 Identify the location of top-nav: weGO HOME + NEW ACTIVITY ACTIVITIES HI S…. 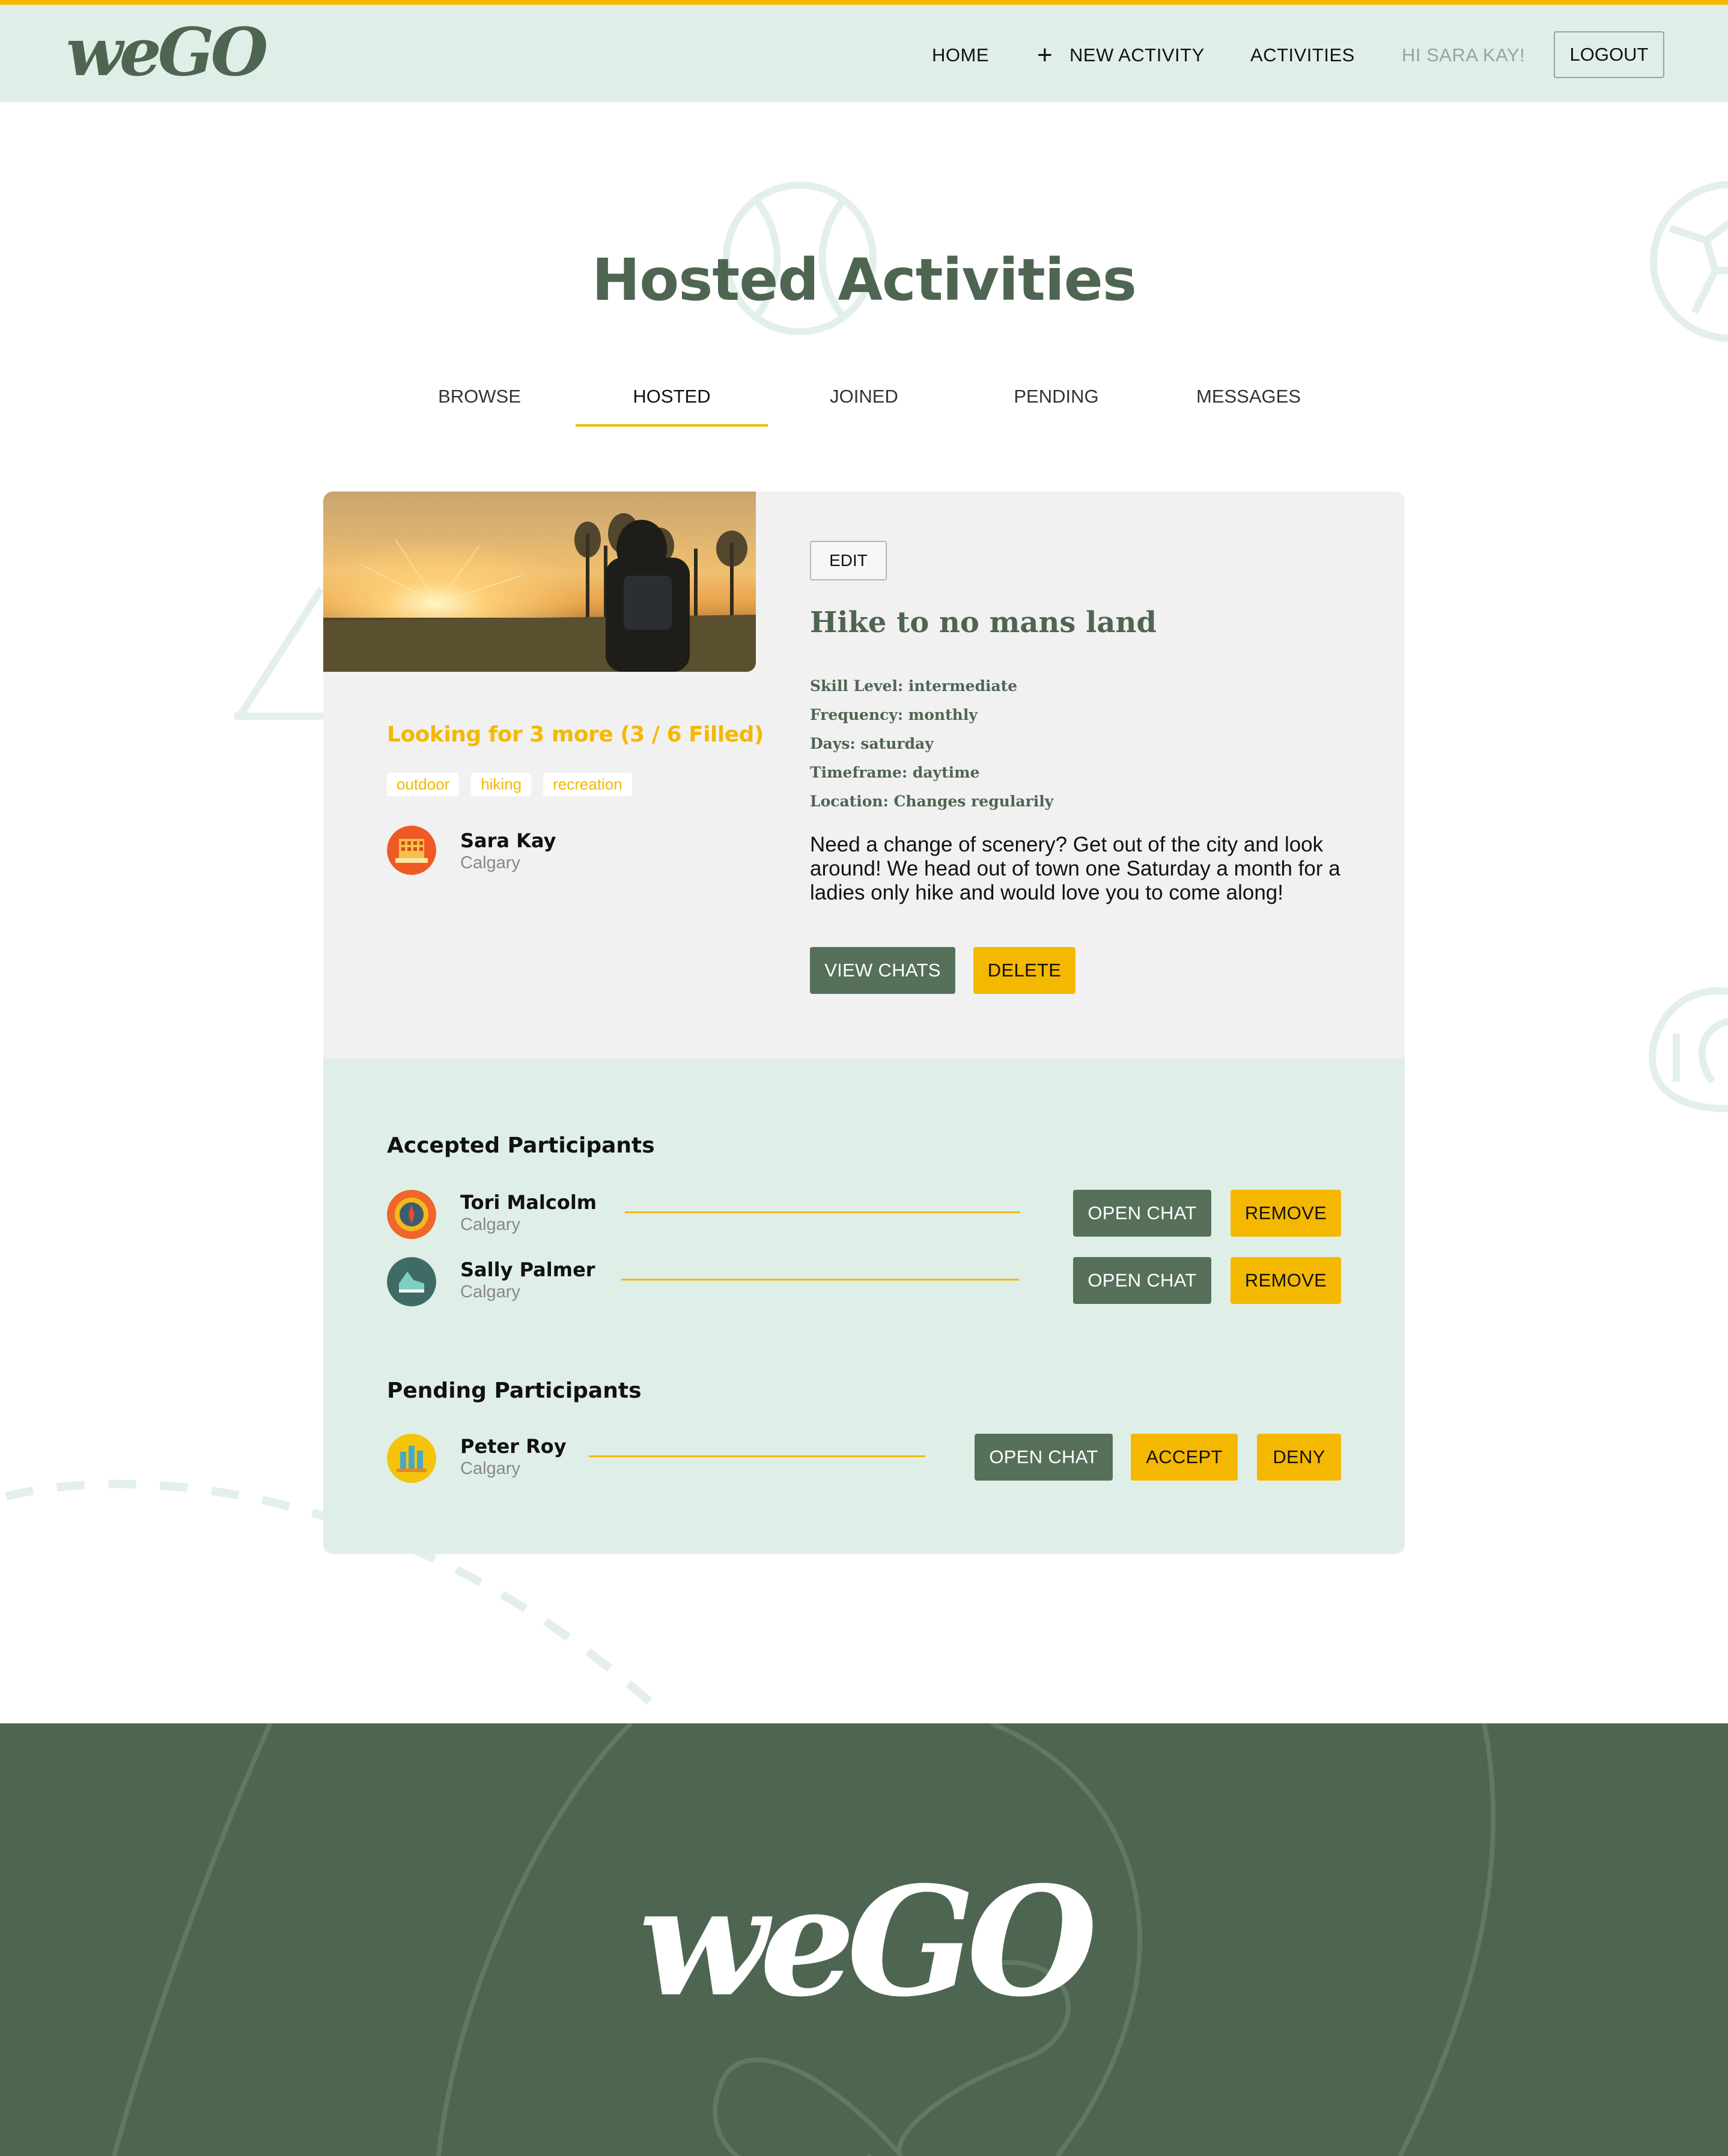
(864, 53).